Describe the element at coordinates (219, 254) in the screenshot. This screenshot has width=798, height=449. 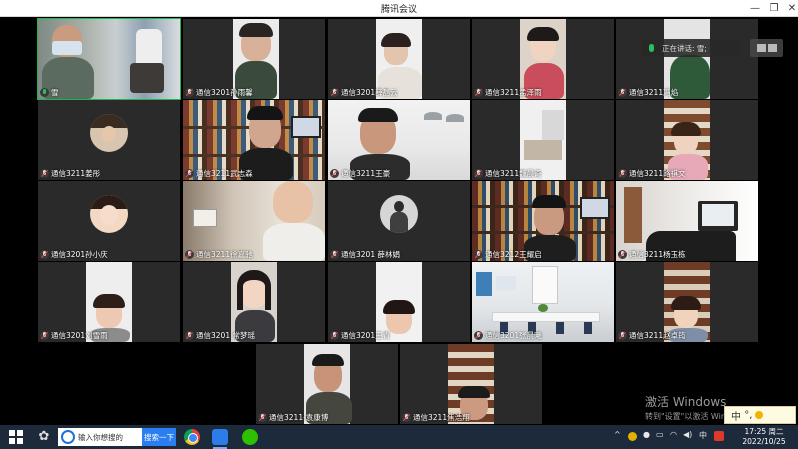
I see `participant-name: 通信3211徐嘉驰` at that location.